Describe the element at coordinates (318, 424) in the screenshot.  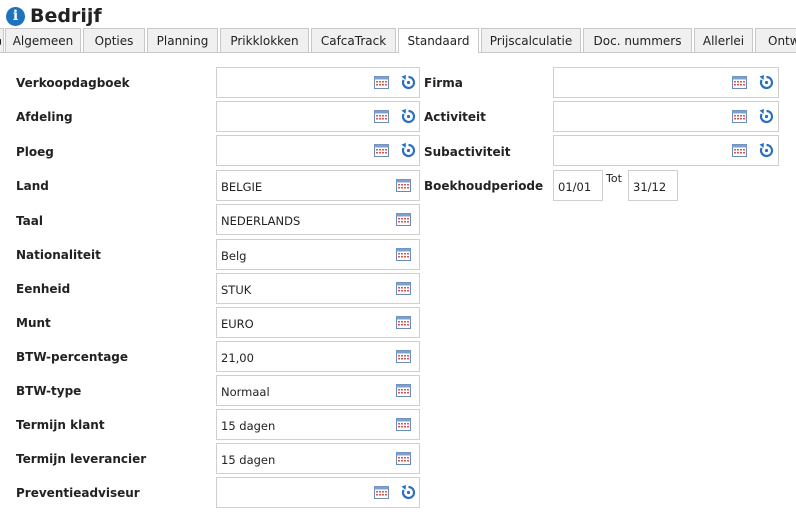
I see `termijn-klant-field: 15 dagen` at that location.